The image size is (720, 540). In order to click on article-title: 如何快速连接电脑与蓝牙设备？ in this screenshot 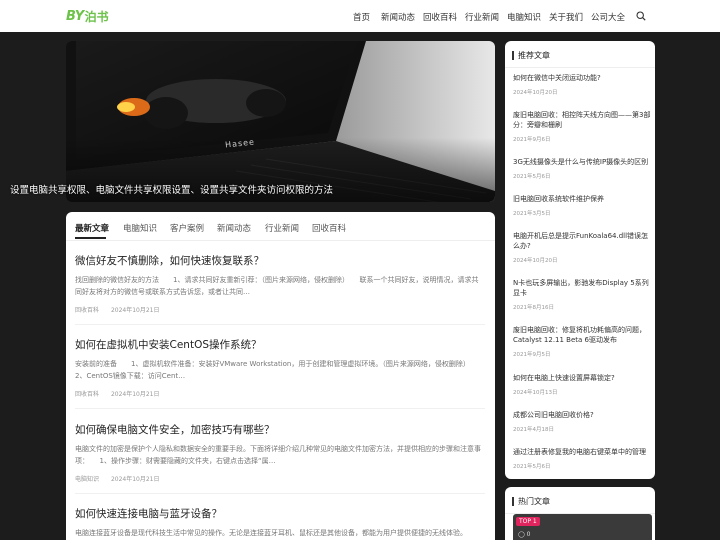, I will do `click(148, 513)`.